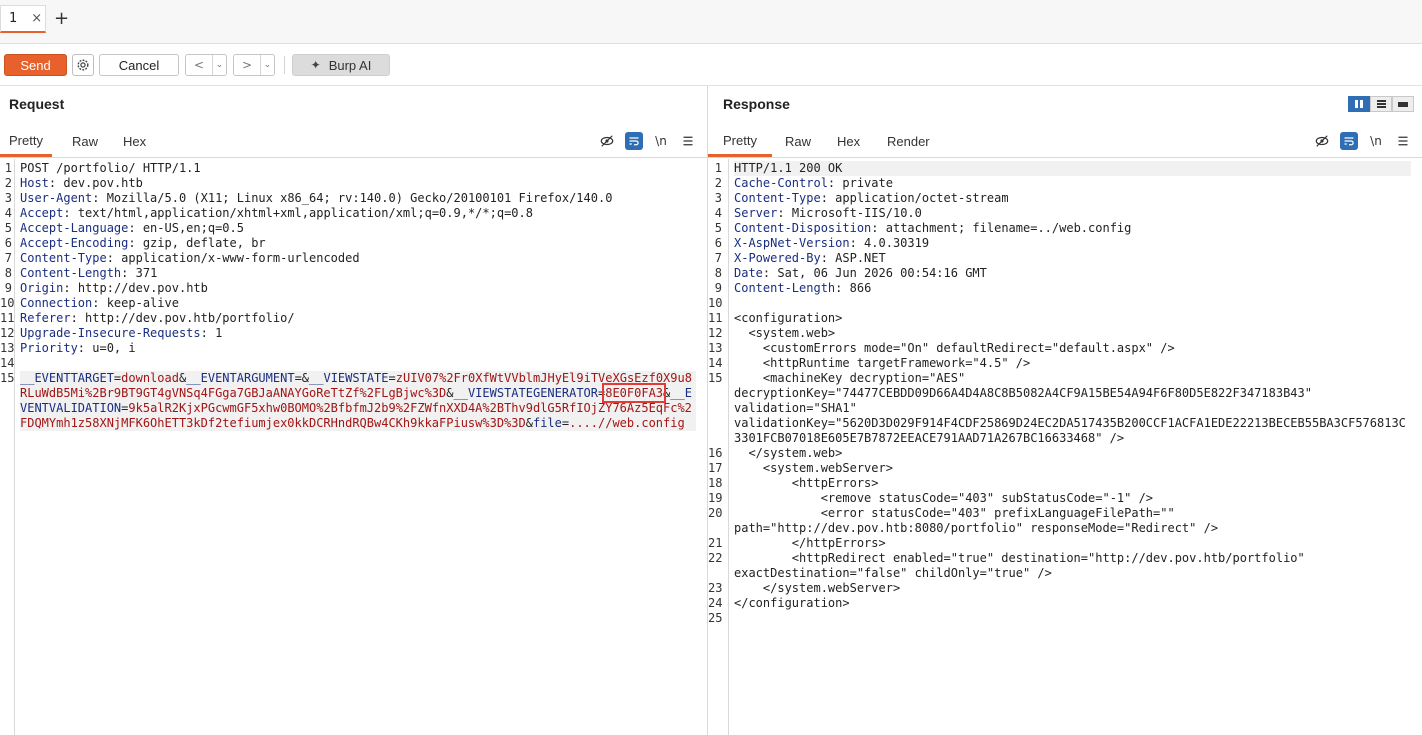  Describe the element at coordinates (81, 183) in the screenshot. I see `line-text: Host: dev.pov.htb` at that location.